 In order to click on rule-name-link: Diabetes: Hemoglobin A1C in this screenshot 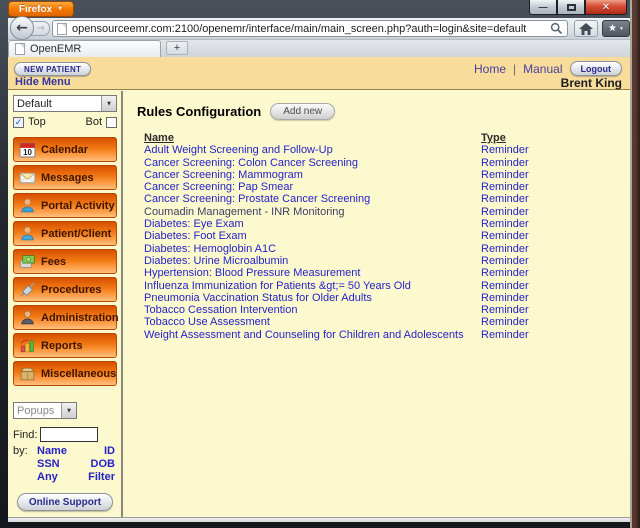, I will do `click(312, 249)`.